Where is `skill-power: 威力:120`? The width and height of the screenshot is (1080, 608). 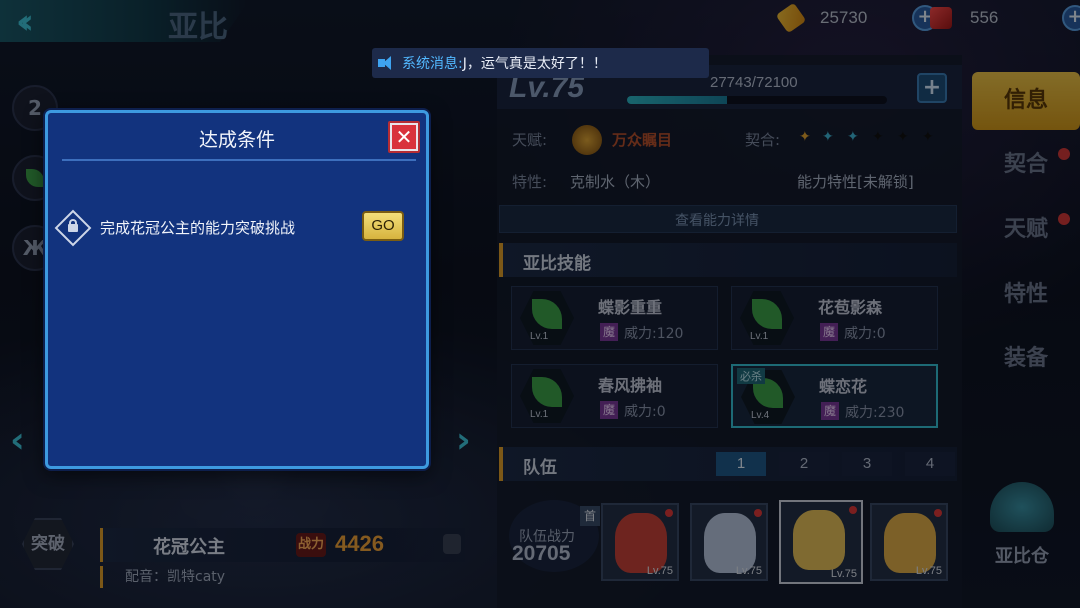 skill-power: 威力:120 is located at coordinates (654, 334).